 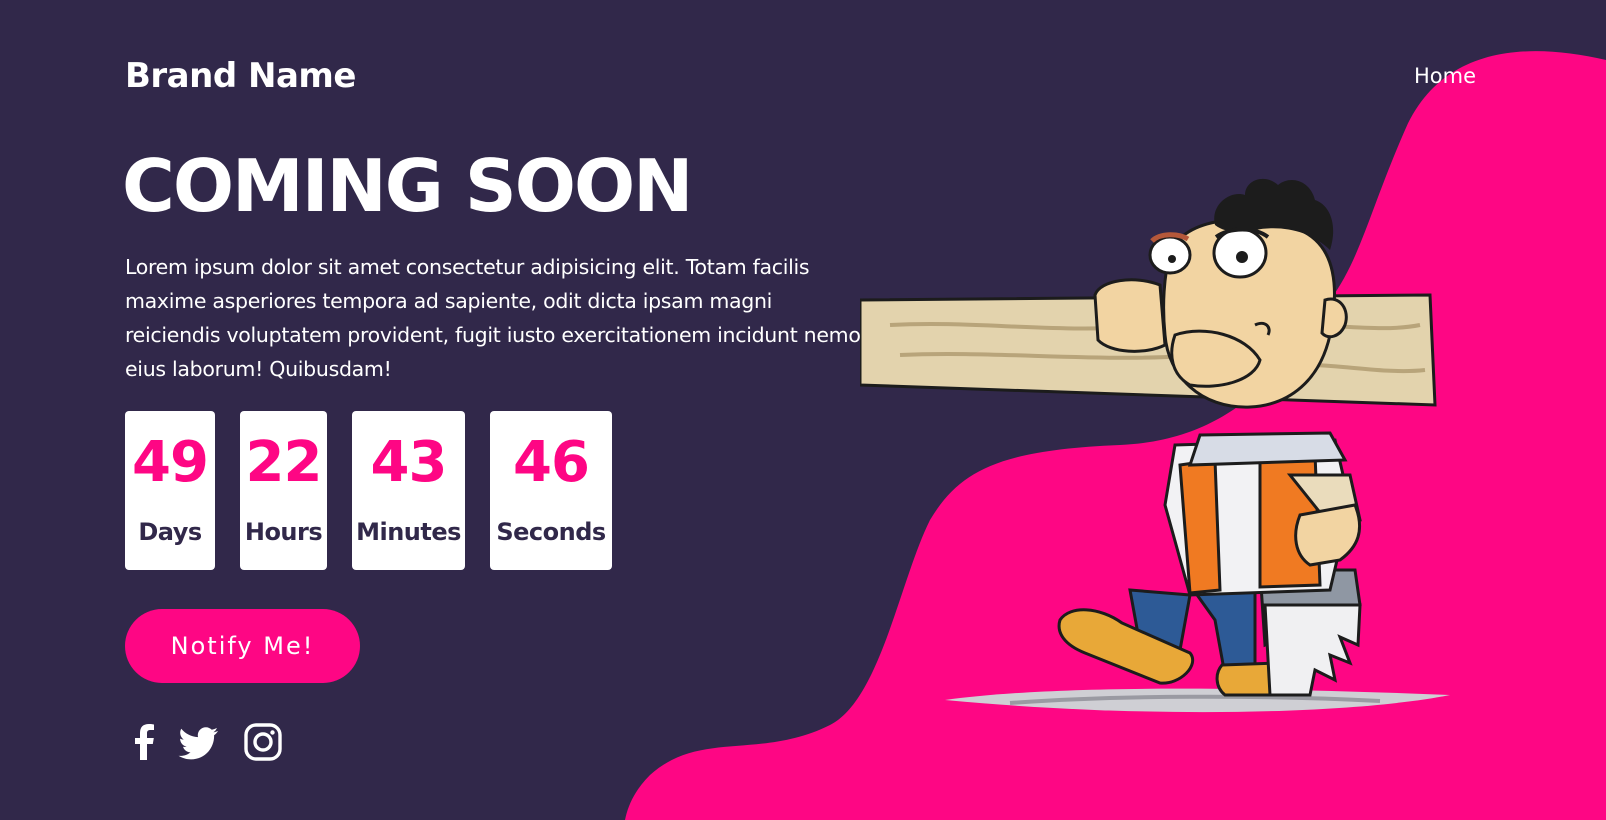 I want to click on countdown-days-label: Days, so click(x=170, y=532).